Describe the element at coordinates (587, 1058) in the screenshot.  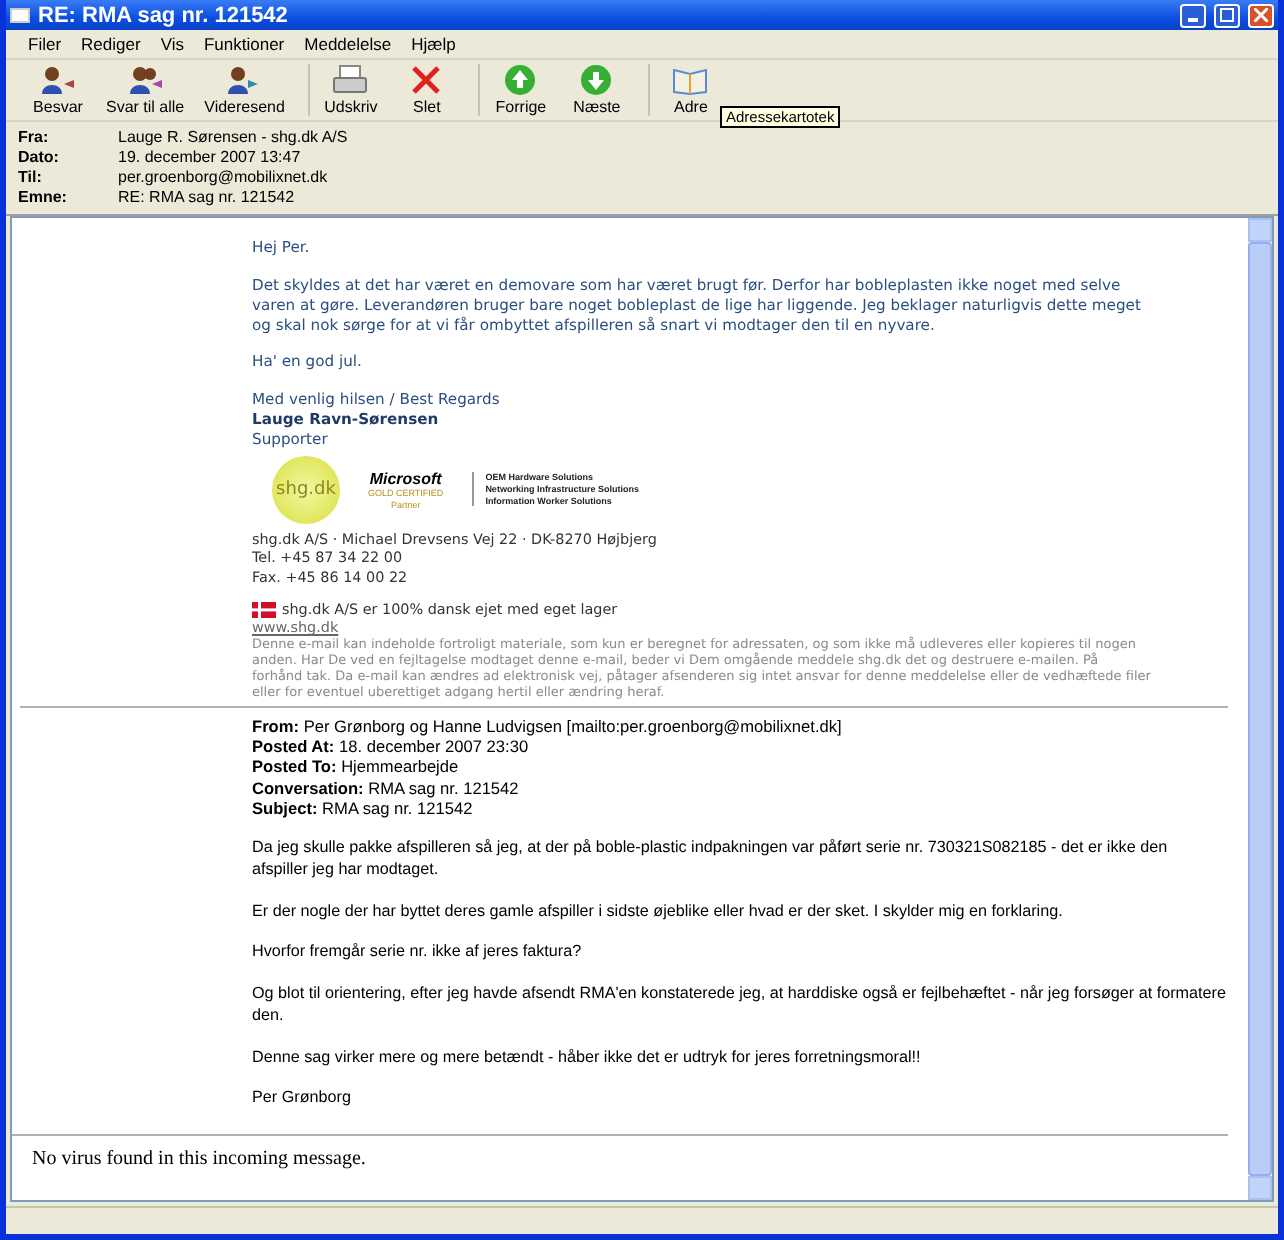
I see `paragraph: Denne sag virker mere og mere betændt - håber ikke det er udtryk for jeres forretningsmoral!!` at that location.